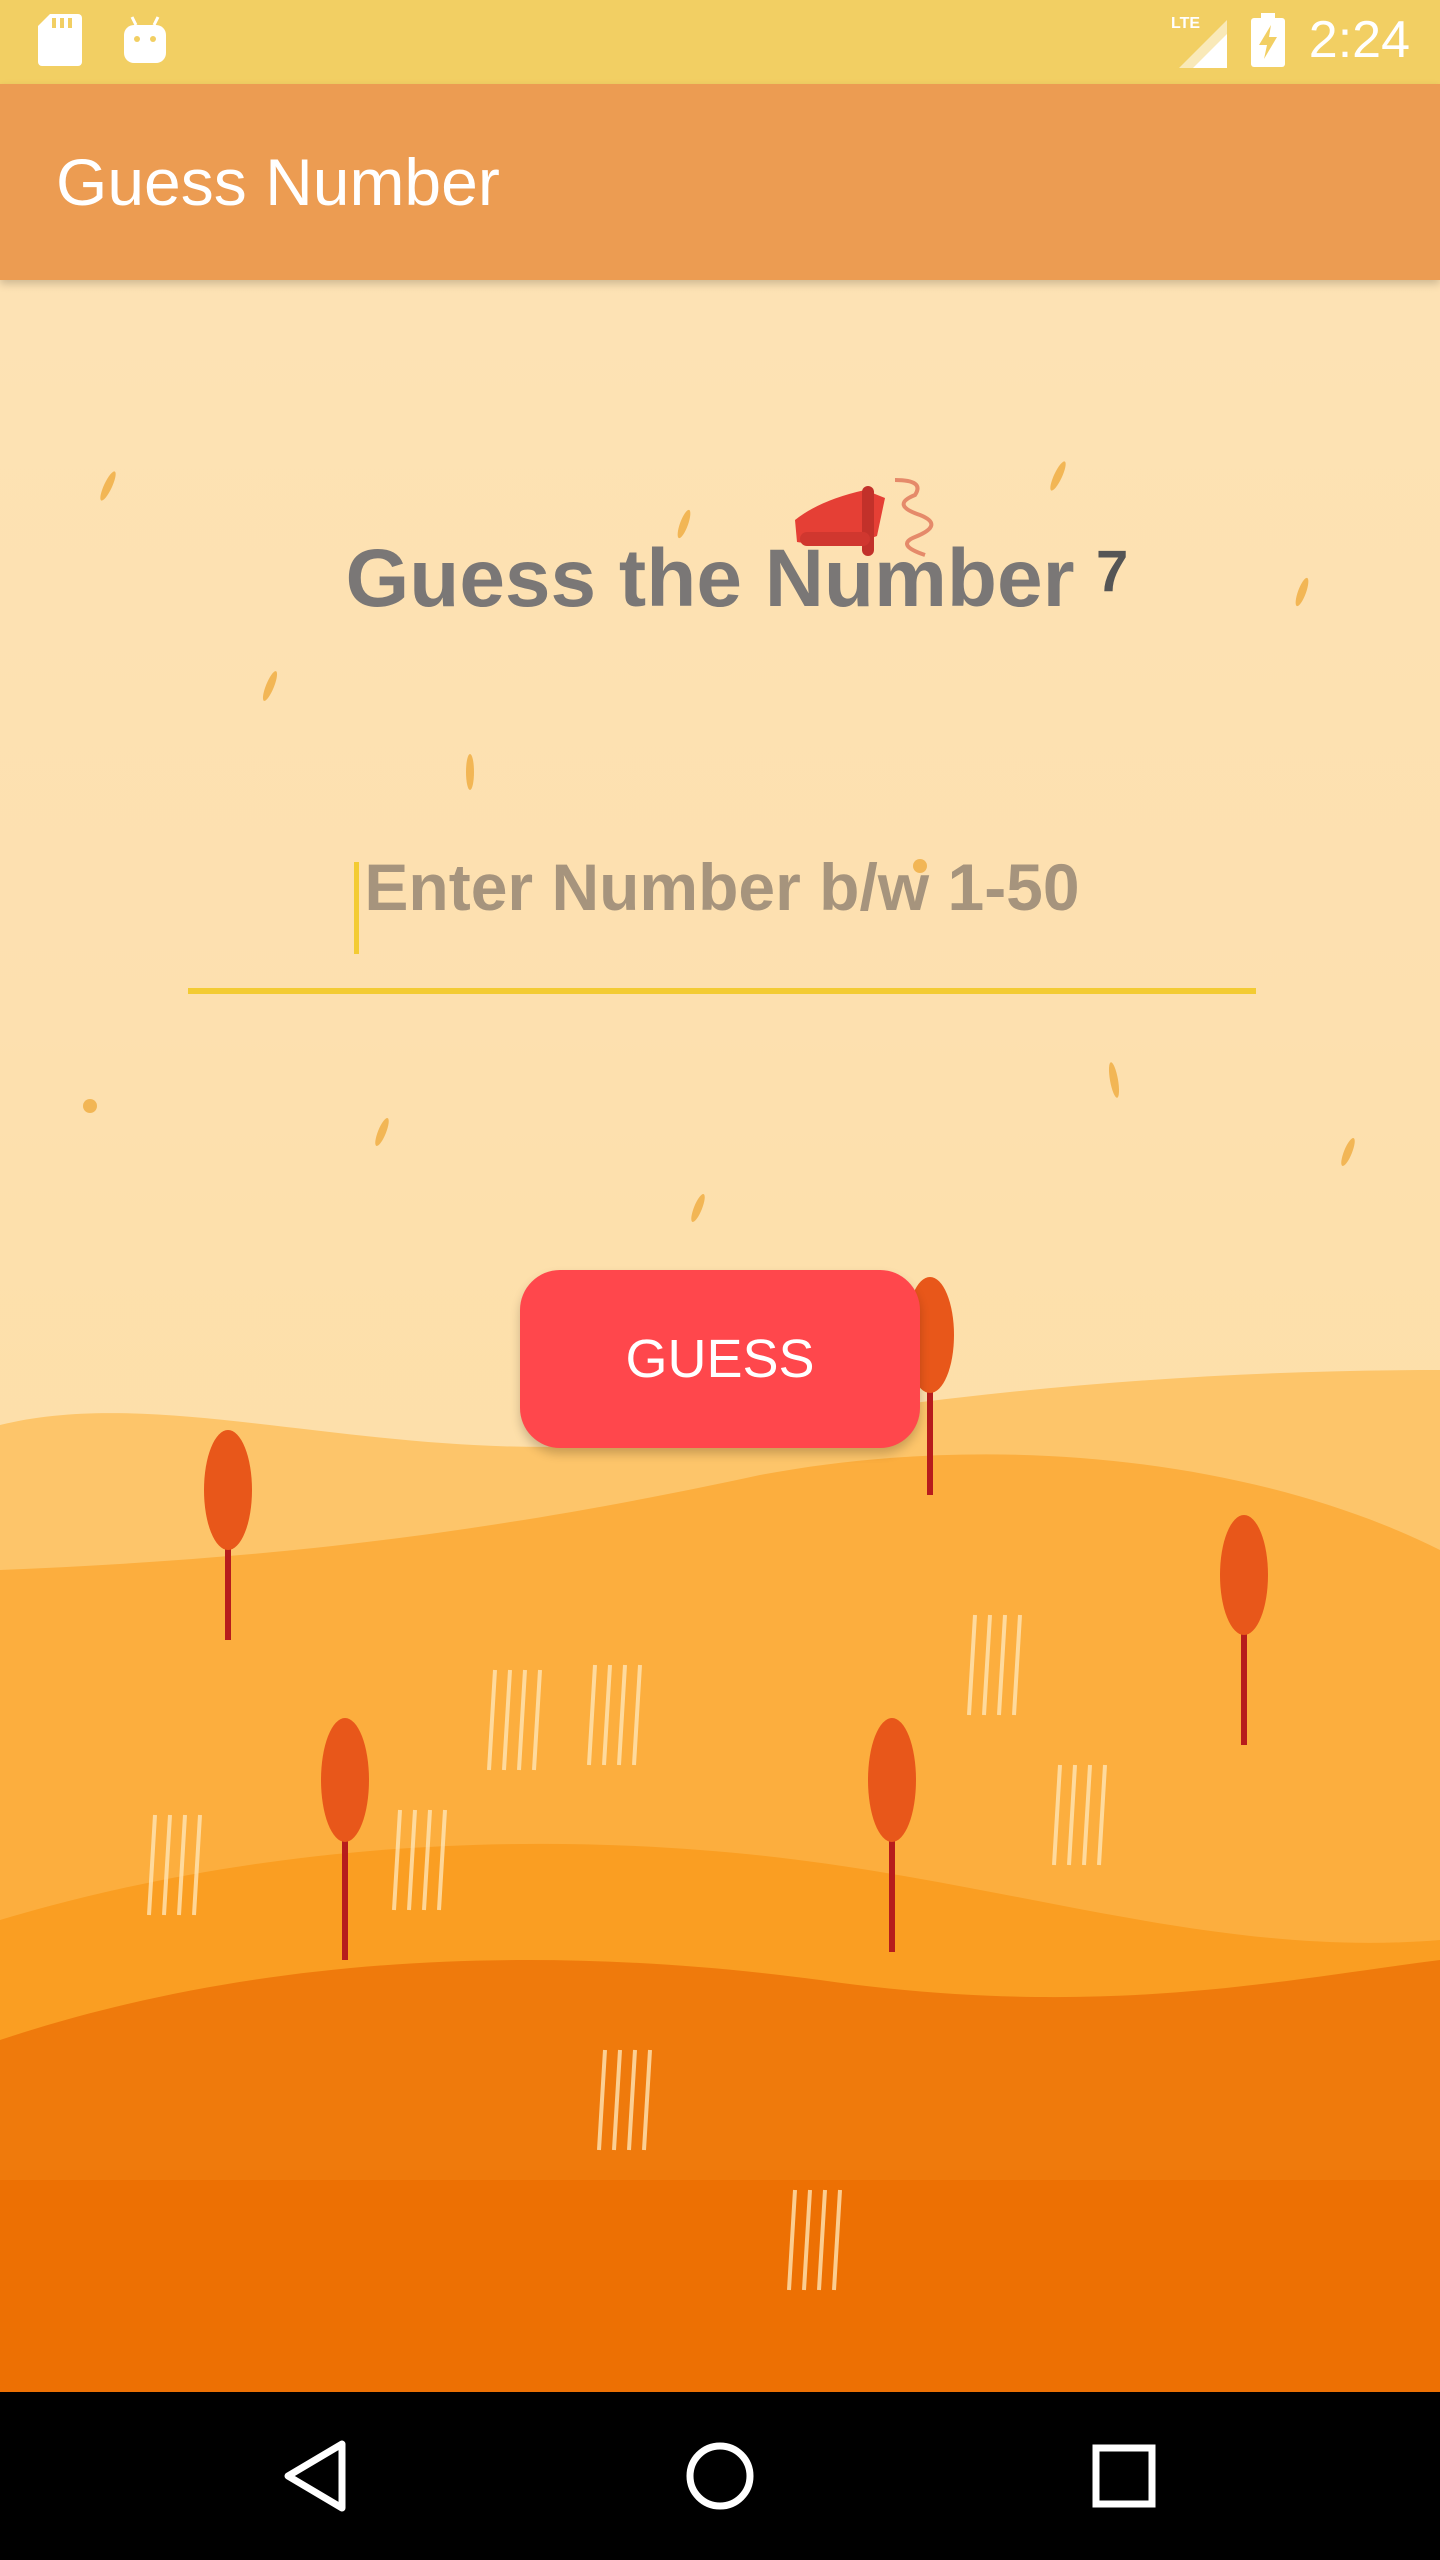 The width and height of the screenshot is (1440, 2560). I want to click on recents-icon, so click(1124, 2476).